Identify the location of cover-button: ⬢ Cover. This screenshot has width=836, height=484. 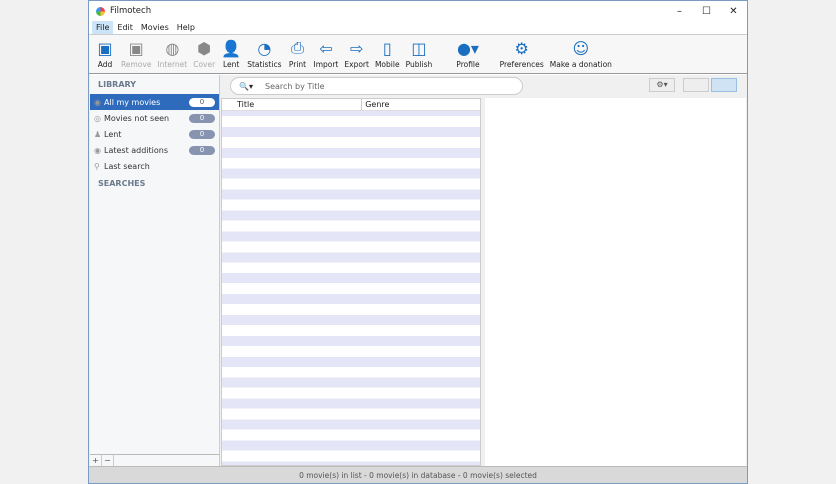
(204, 52).